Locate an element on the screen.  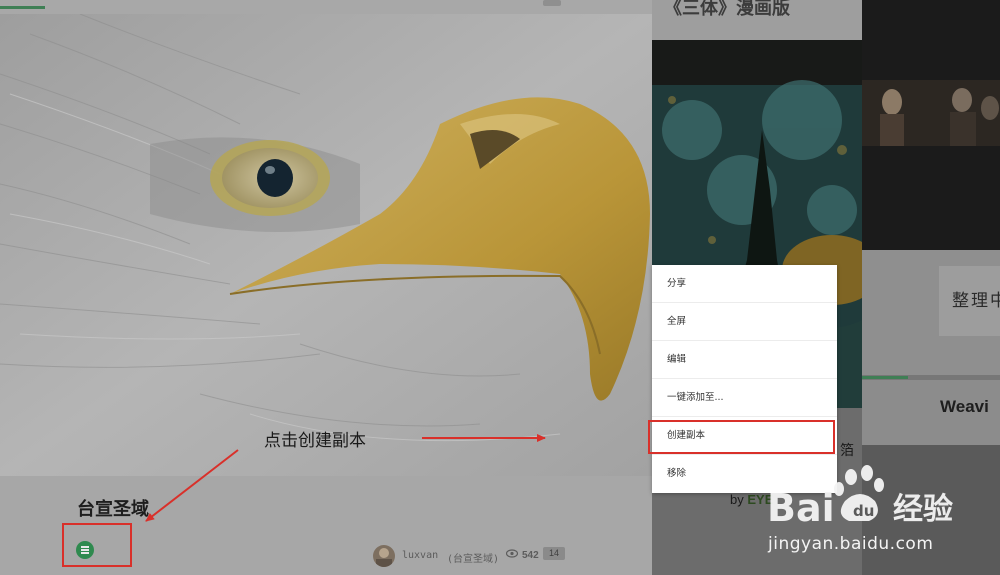
svg-text: 经验 is located at coordinates (923, 509).